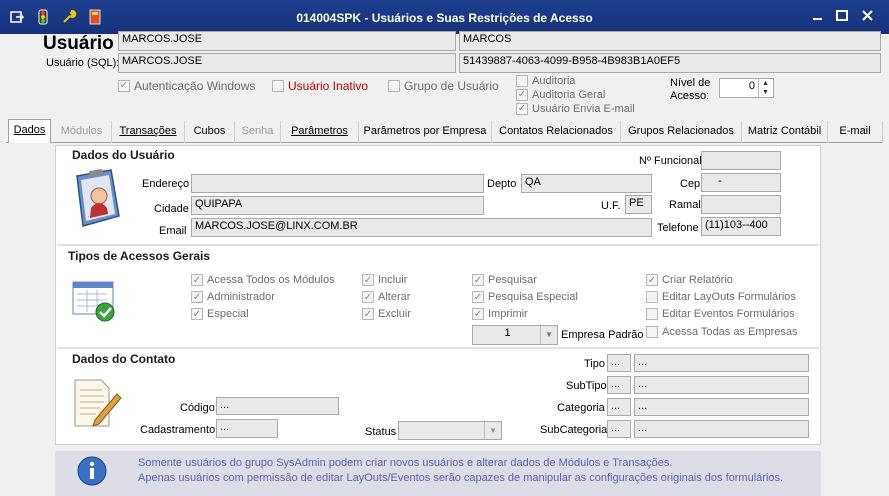  What do you see at coordinates (560, 95) in the screenshot?
I see `auditoria-geral-checkbox: ✓ Auditoria Geral` at bounding box center [560, 95].